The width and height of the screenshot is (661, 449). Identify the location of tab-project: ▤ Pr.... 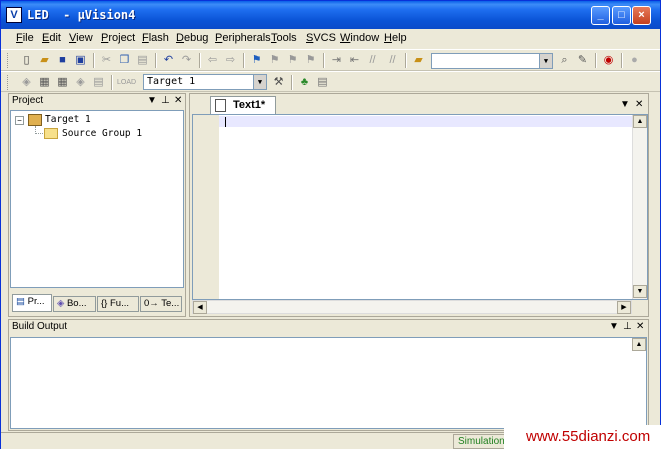
(32, 303).